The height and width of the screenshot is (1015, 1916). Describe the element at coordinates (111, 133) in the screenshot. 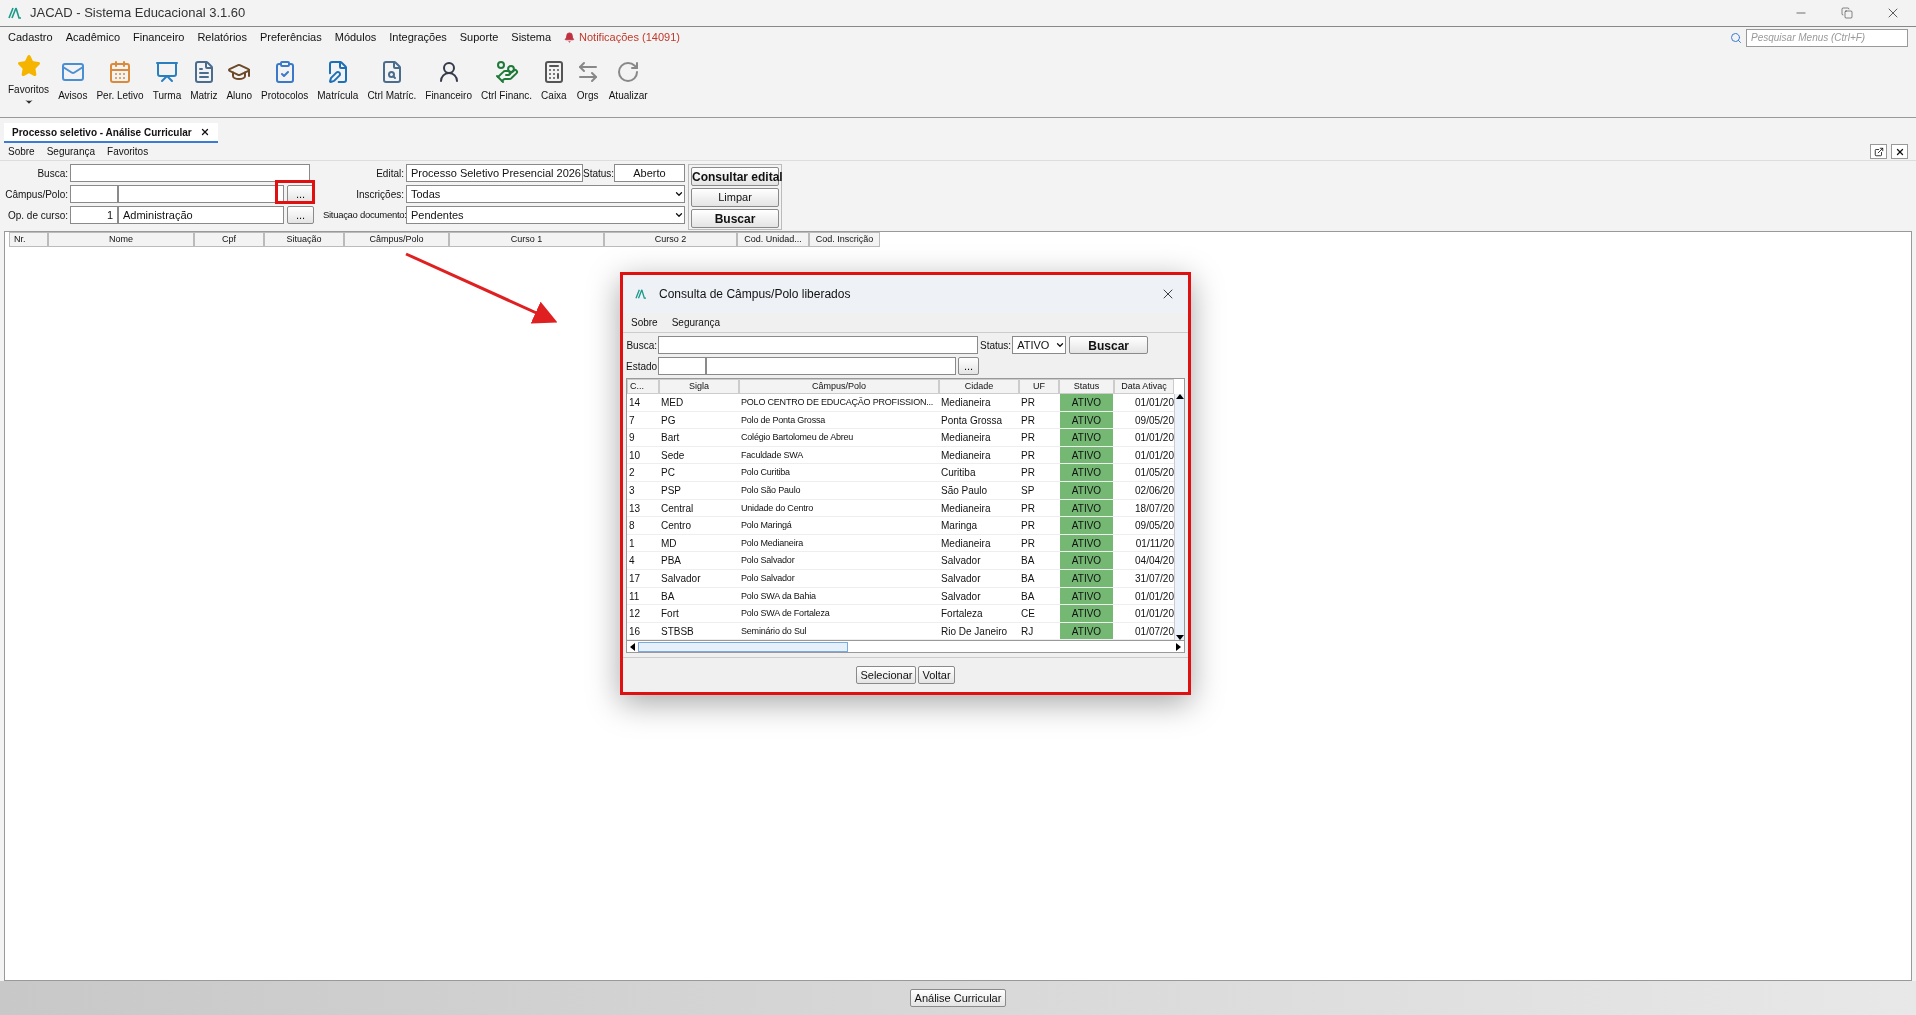

I see `document-tab: Processo seletivo - Análise Curricular` at that location.